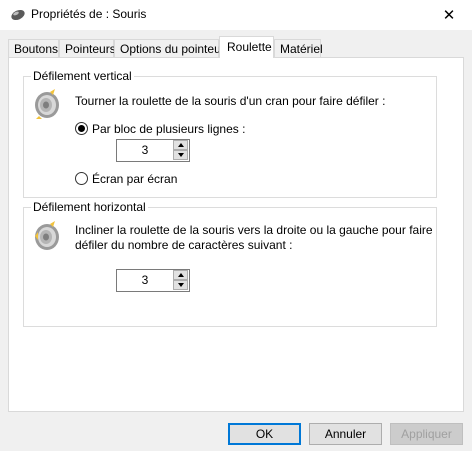 The height and width of the screenshot is (451, 472). I want to click on ok-button: OK, so click(264, 434).